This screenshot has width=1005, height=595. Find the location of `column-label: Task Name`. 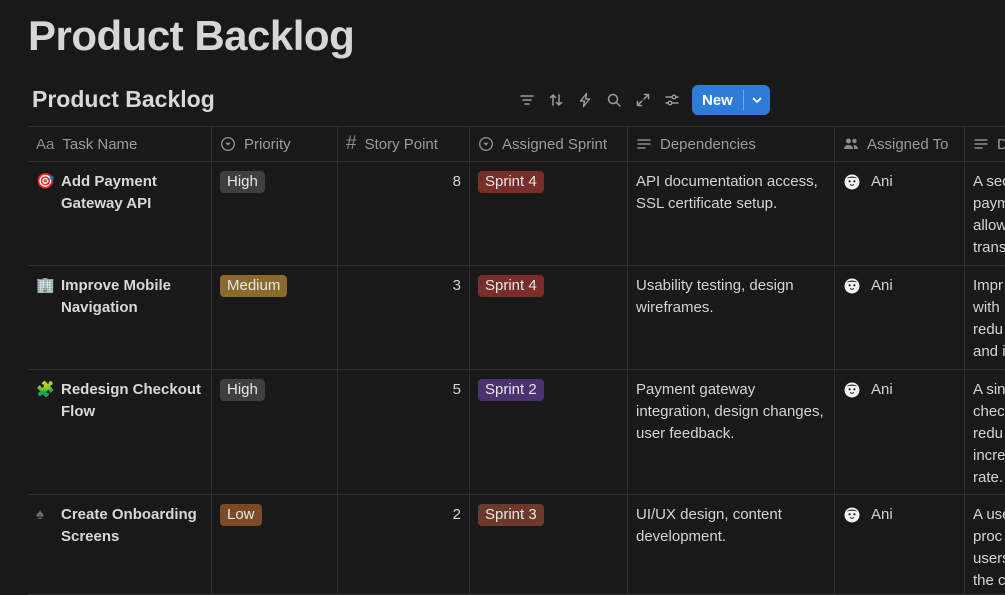

column-label: Task Name is located at coordinates (100, 144).